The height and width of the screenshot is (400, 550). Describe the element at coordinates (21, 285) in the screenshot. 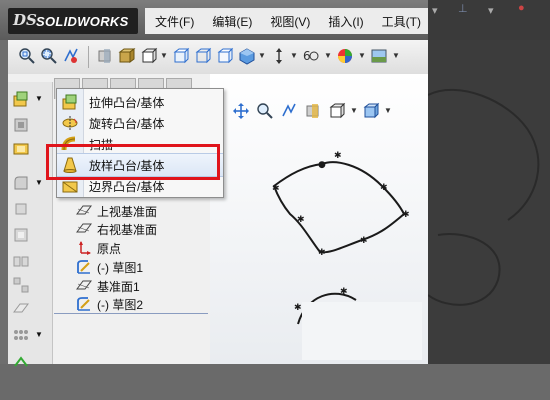

I see `linear-pattern-icon` at that location.